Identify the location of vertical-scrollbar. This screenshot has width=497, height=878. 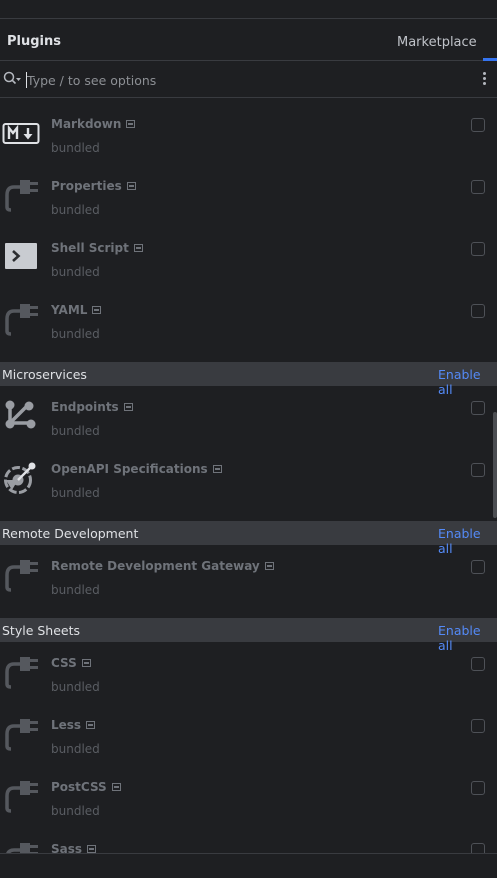
(495, 465).